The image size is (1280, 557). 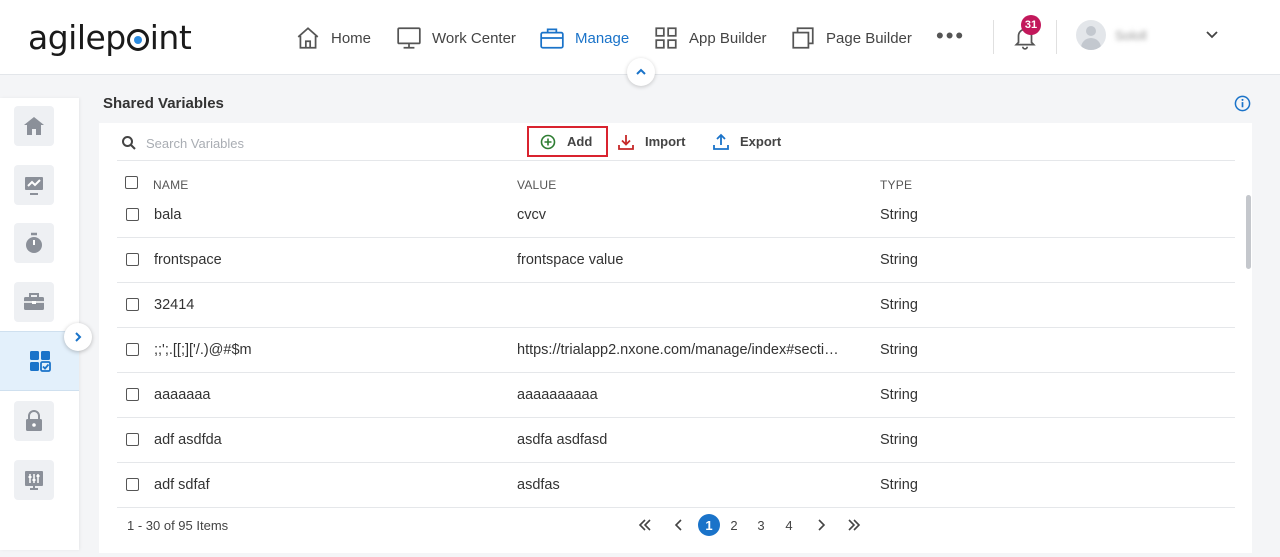 What do you see at coordinates (170, 185) in the screenshot?
I see `column-header-name: NAME` at bounding box center [170, 185].